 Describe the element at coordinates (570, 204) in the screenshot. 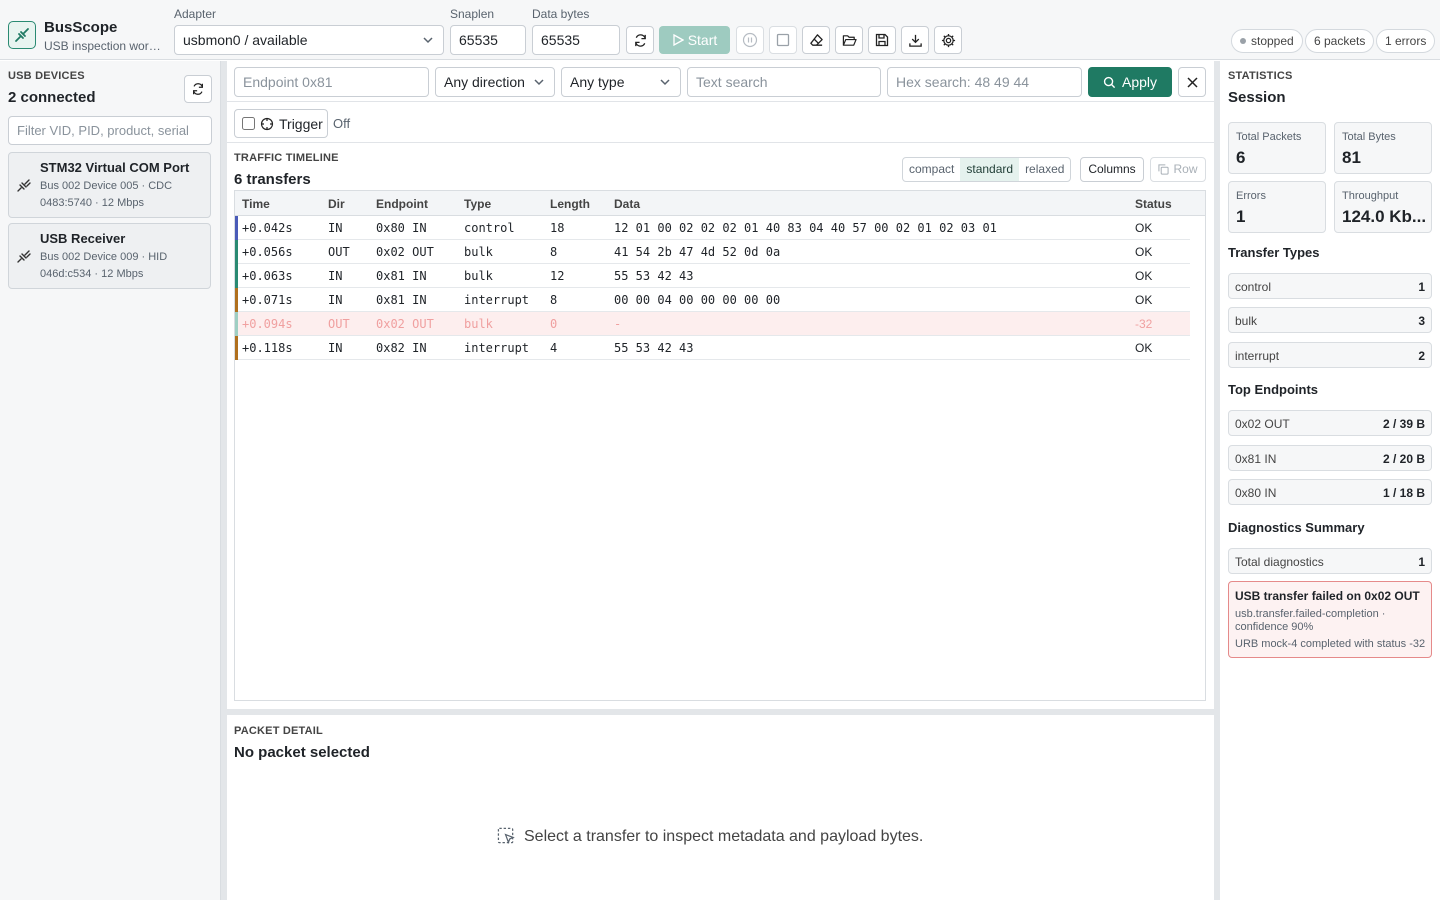

I see `col-length: Length` at that location.